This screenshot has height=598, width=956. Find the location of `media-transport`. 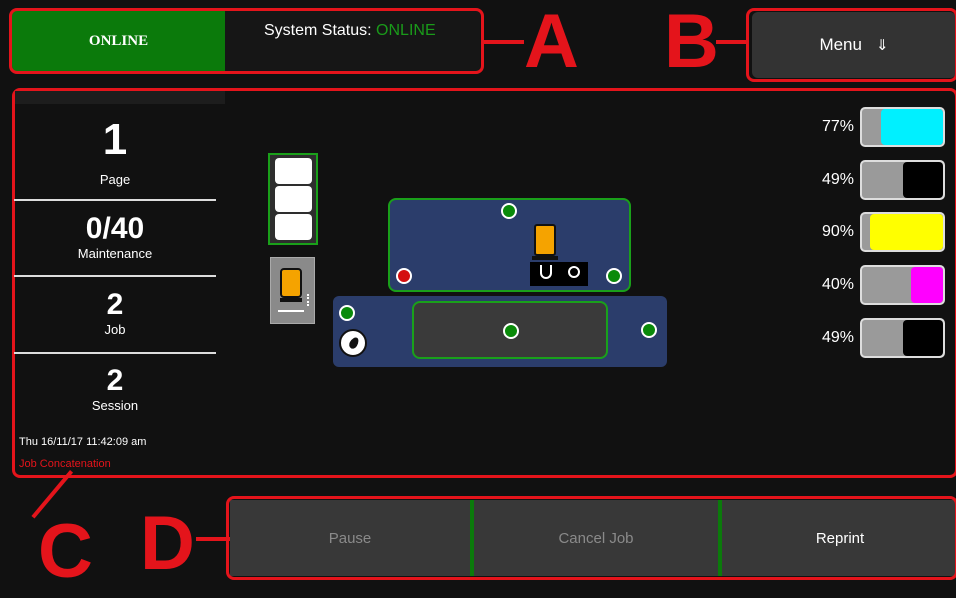

media-transport is located at coordinates (500, 331).